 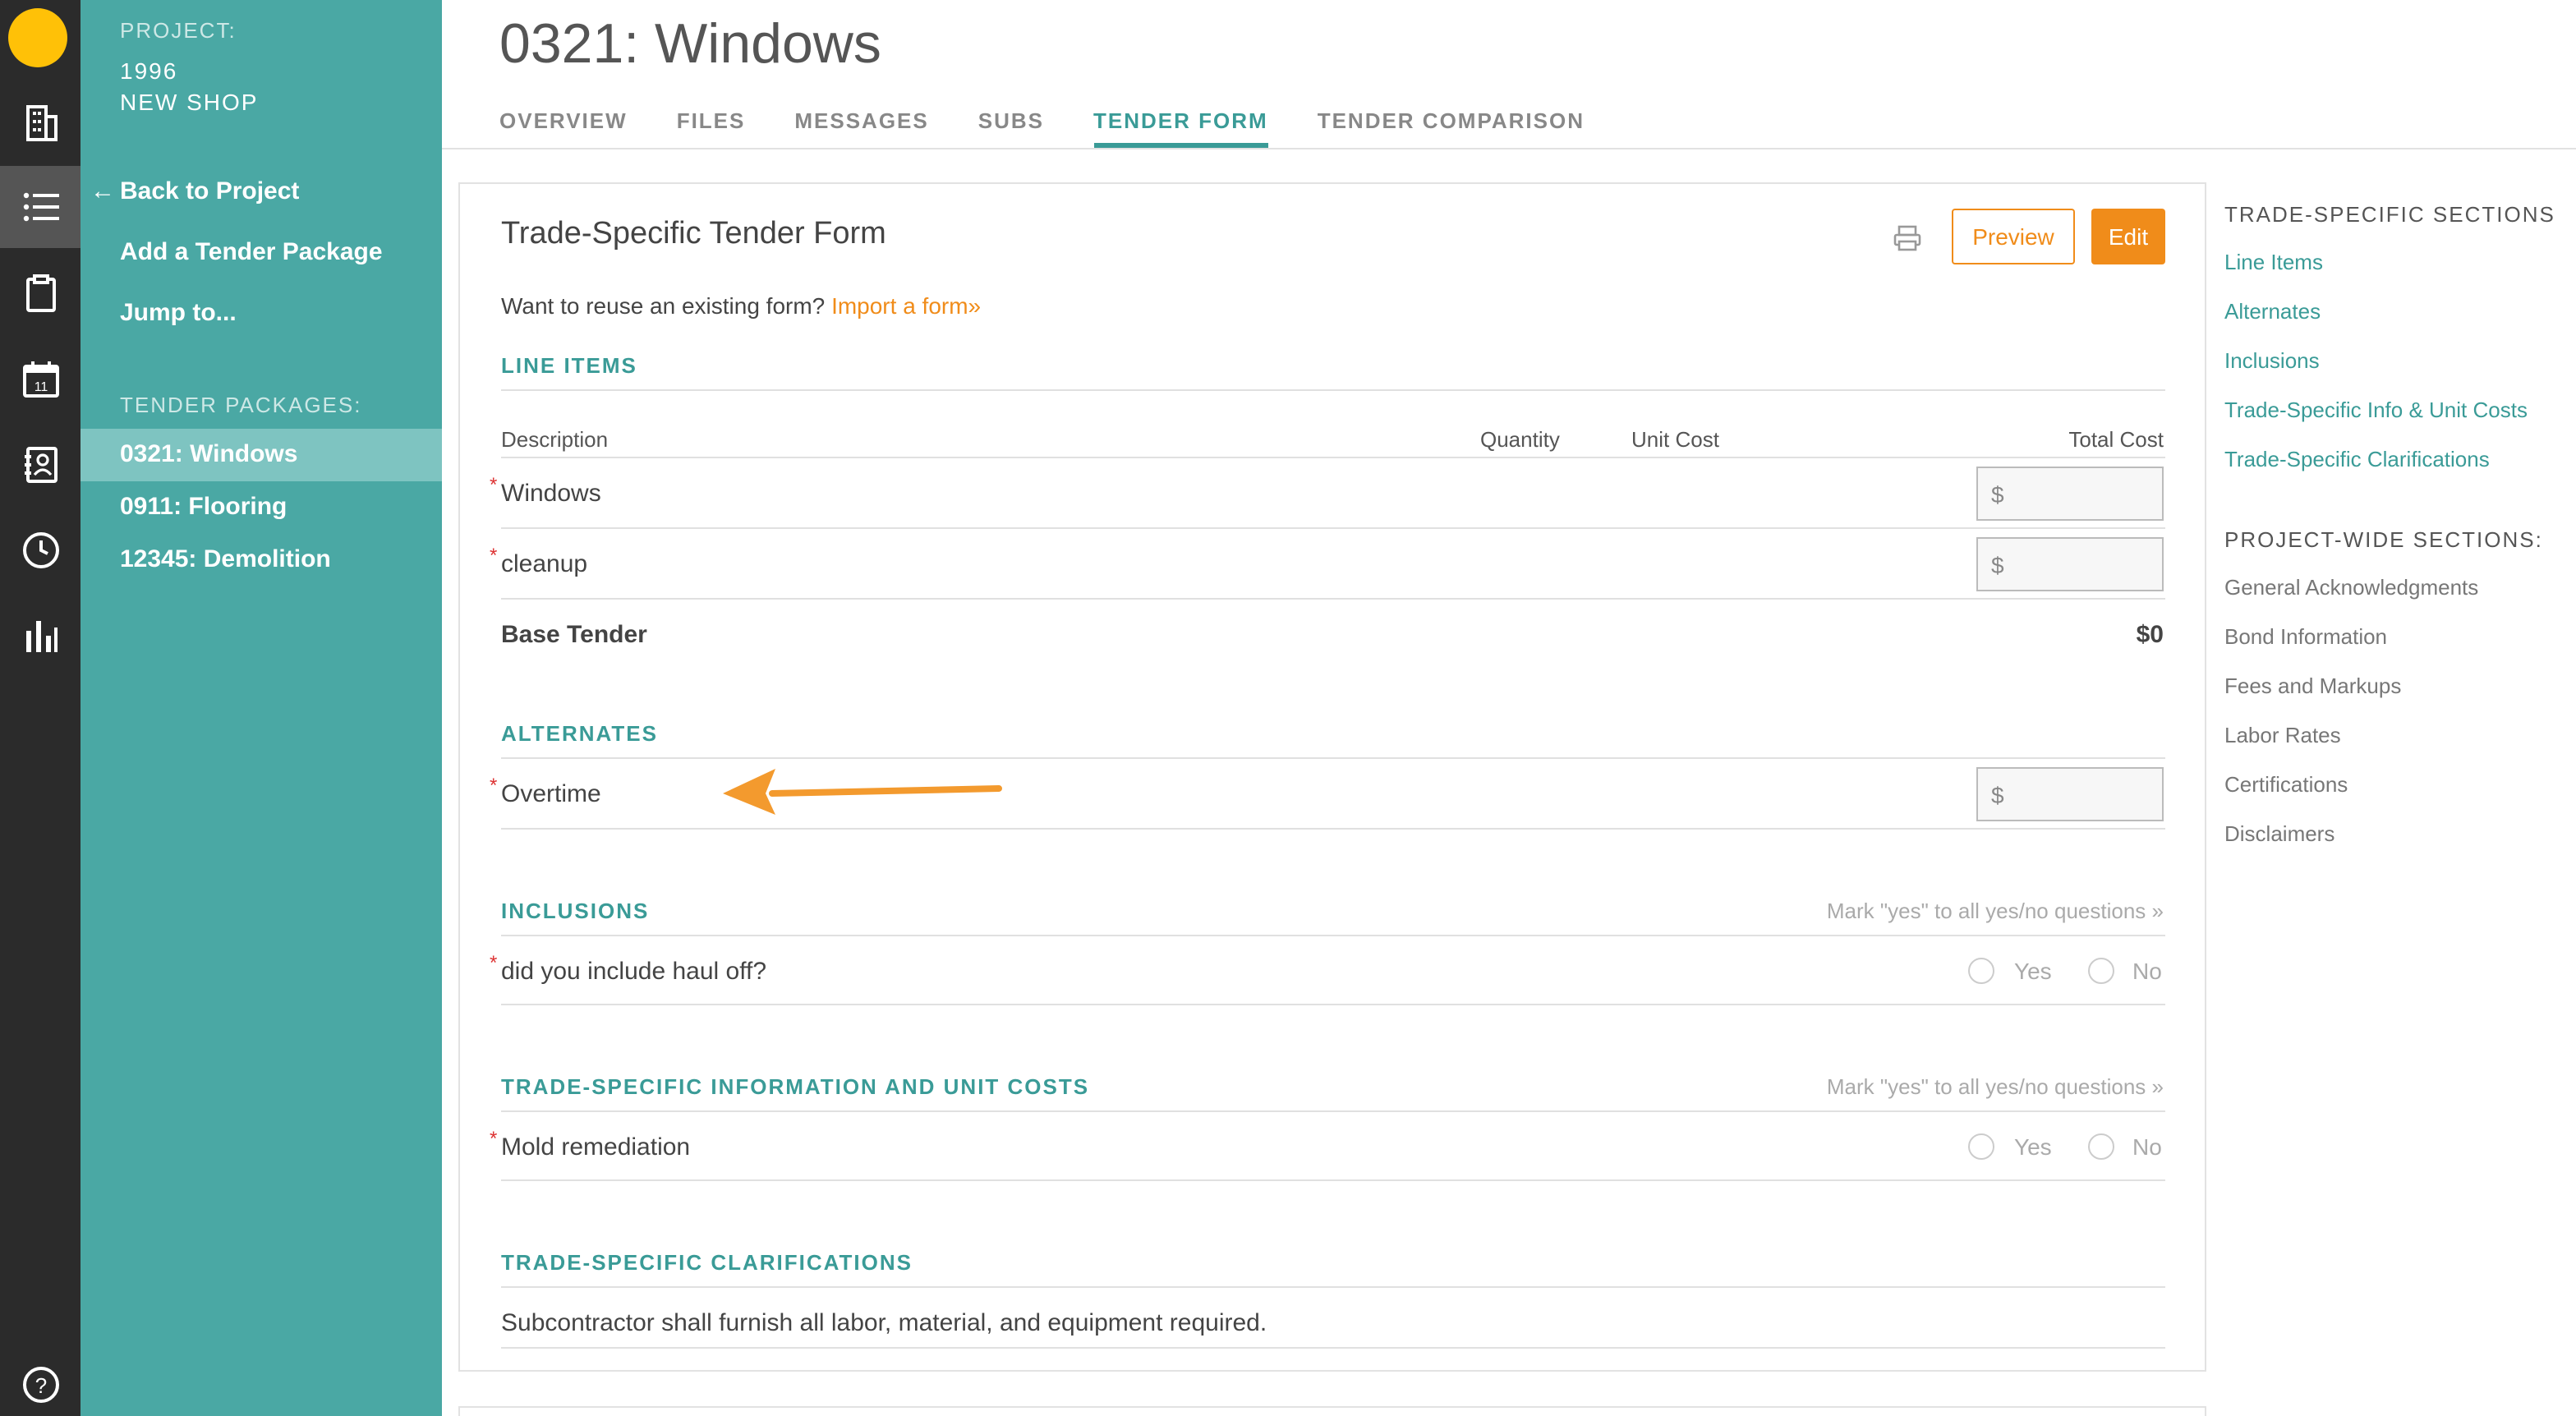 I want to click on nav-trade-info: Trade-Specific Info & Unit Costs, so click(x=2376, y=410).